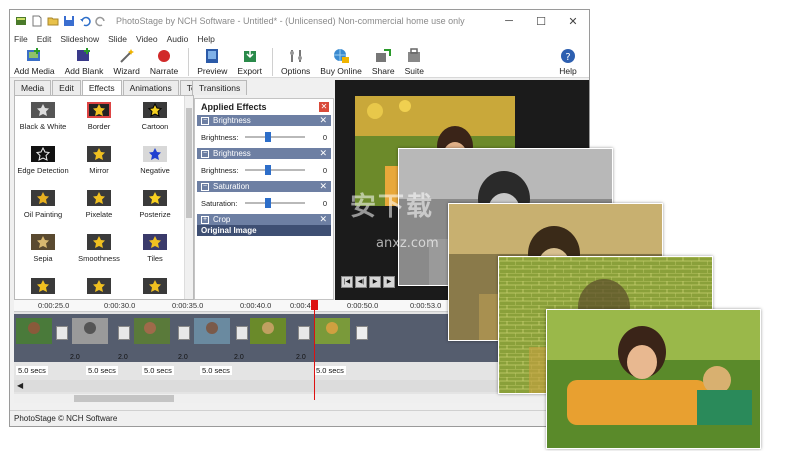 Image resolution: width=801 pixels, height=451 pixels. I want to click on effect-edge-detection: Edge Detection, so click(43, 160).